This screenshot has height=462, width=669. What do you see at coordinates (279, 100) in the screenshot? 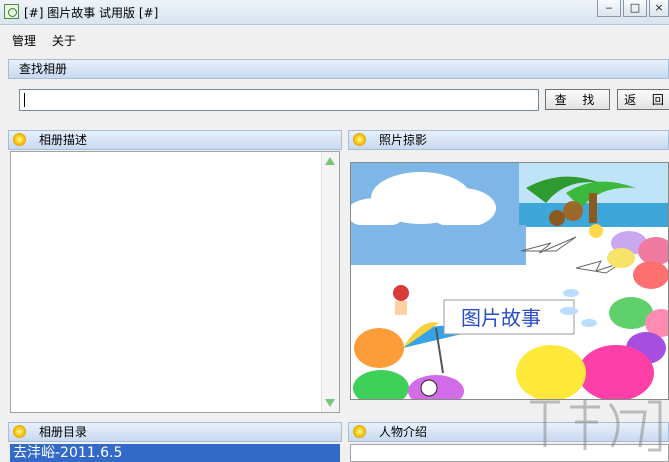
I see `search-input` at bounding box center [279, 100].